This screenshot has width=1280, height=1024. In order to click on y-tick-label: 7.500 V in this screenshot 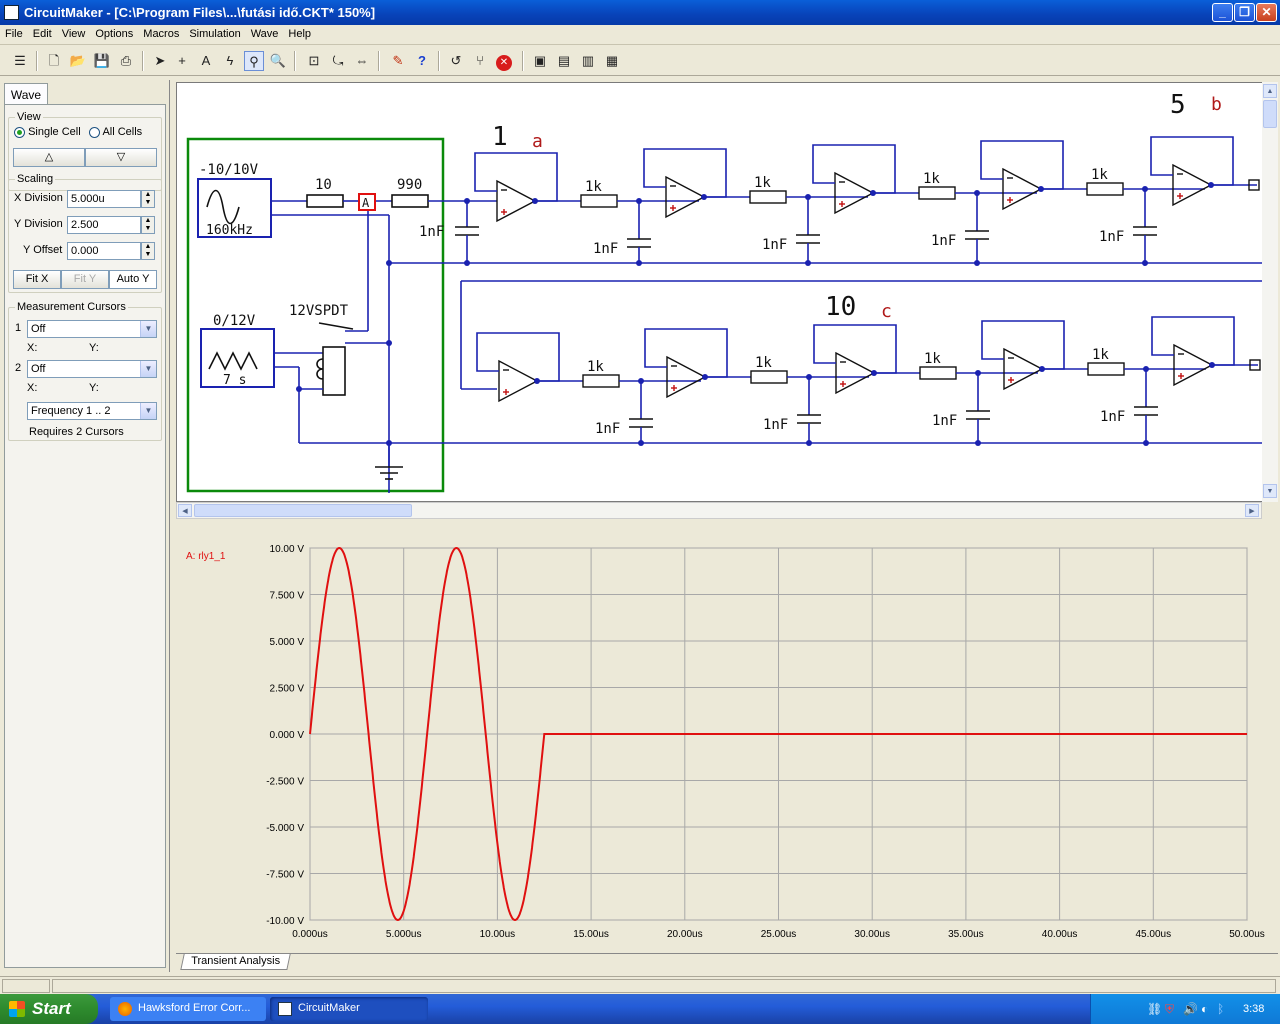, I will do `click(287, 596)`.